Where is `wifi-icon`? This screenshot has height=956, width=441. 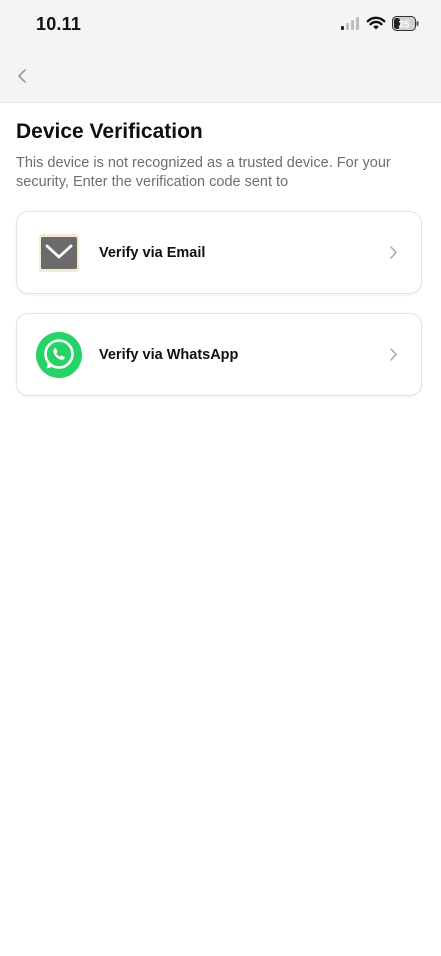 wifi-icon is located at coordinates (376, 23).